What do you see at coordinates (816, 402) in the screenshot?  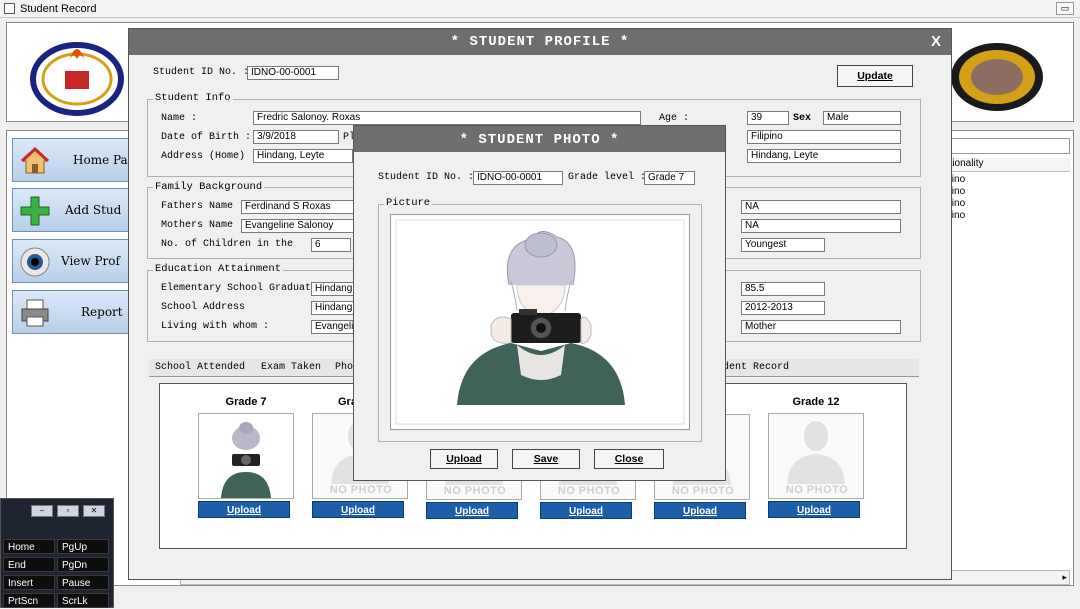 I see `grade-12-title: Grade 12` at bounding box center [816, 402].